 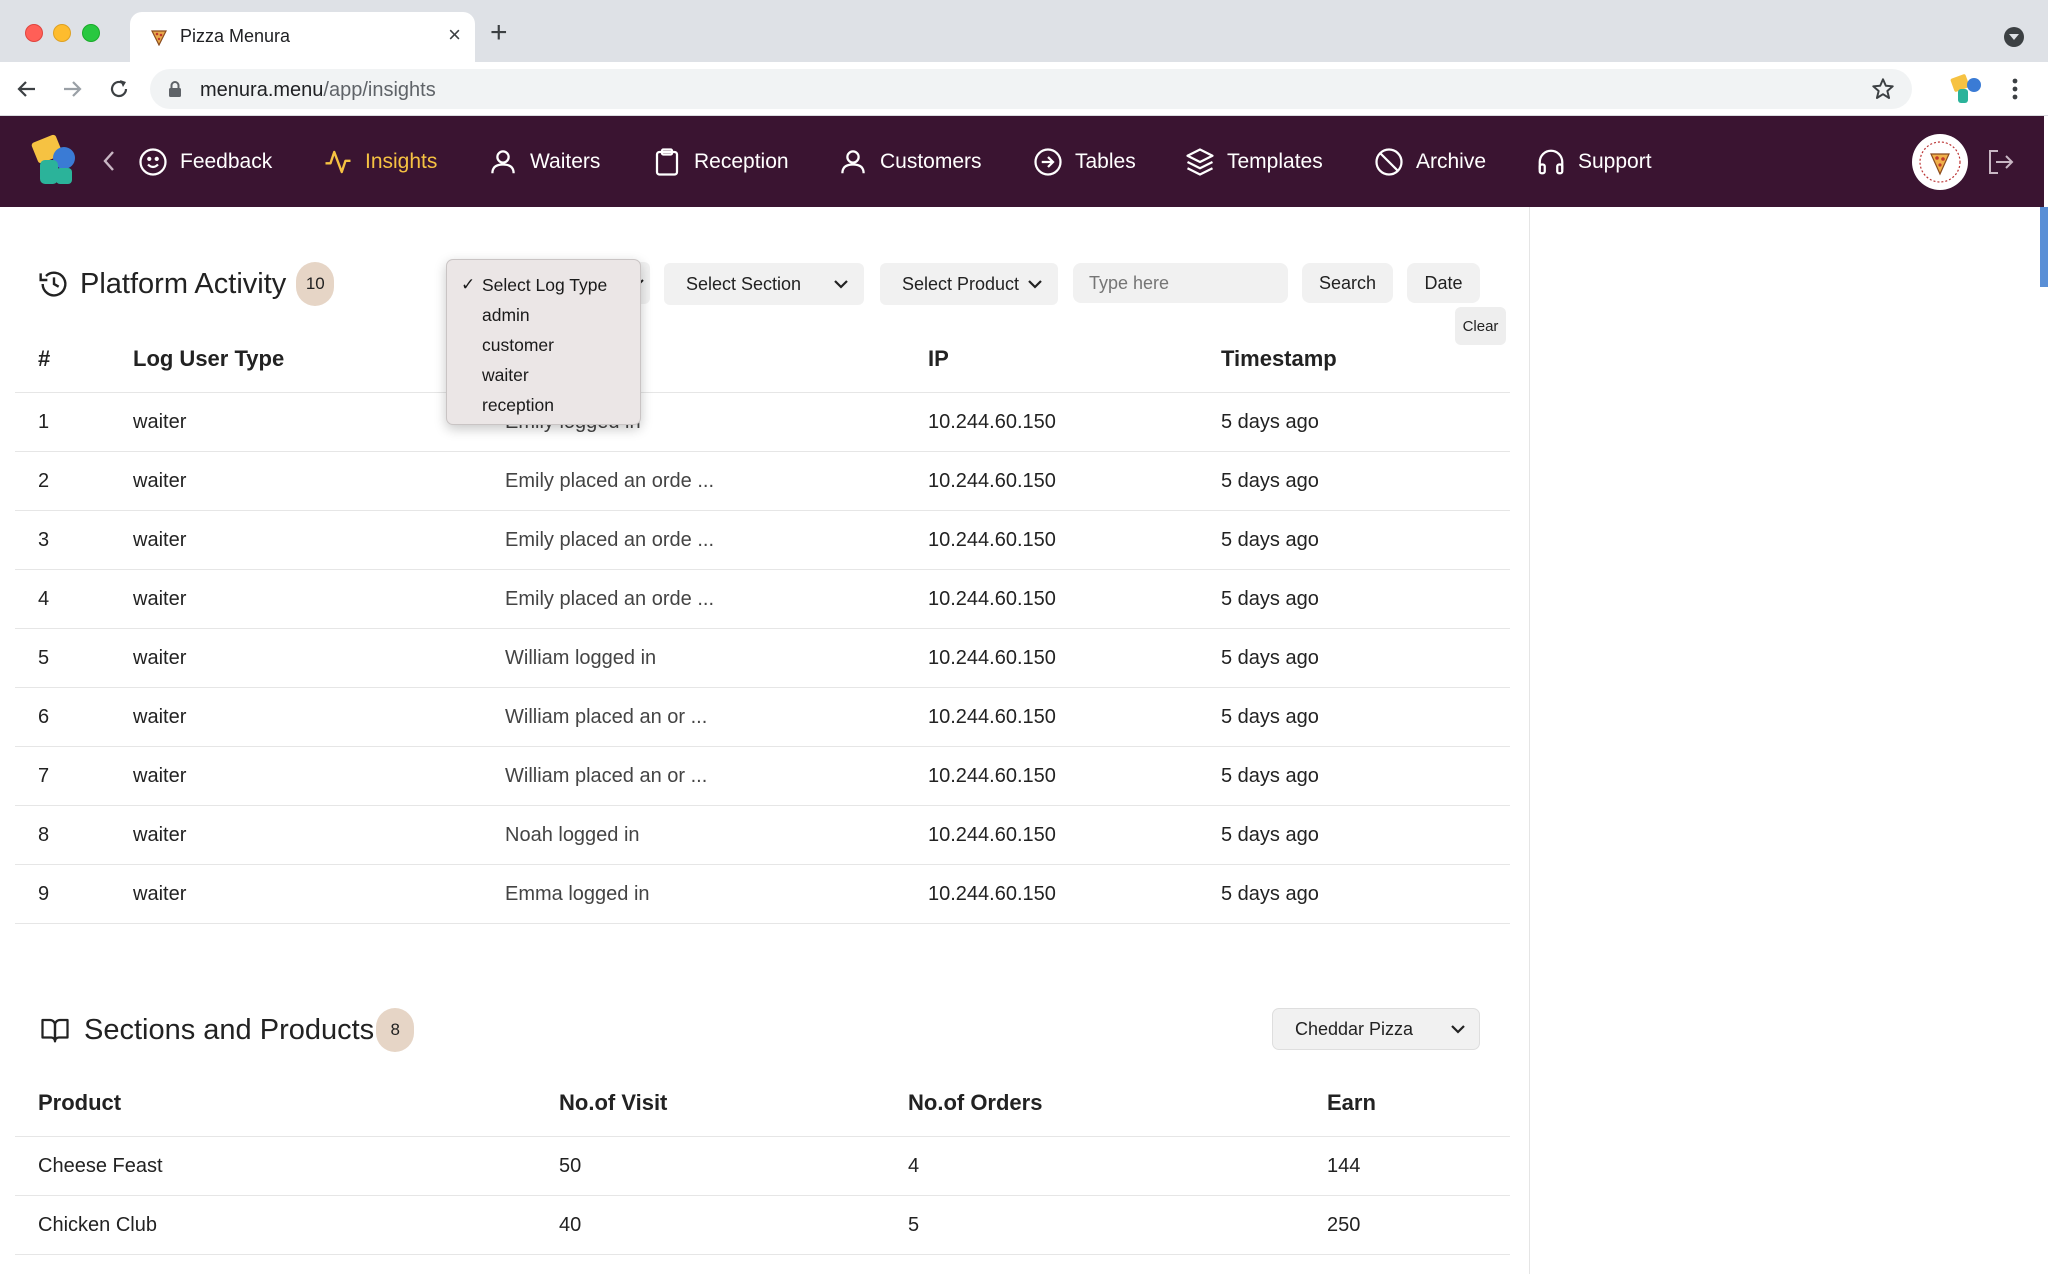 I want to click on more-vert-icon, so click(x=2015, y=89).